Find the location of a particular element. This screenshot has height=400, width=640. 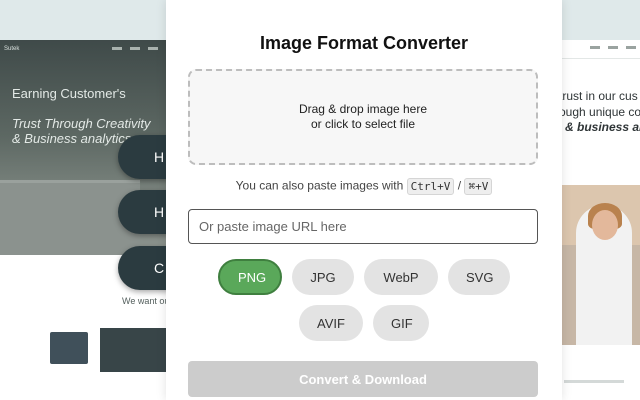

page-title: Image Format Converter is located at coordinates (364, 43).